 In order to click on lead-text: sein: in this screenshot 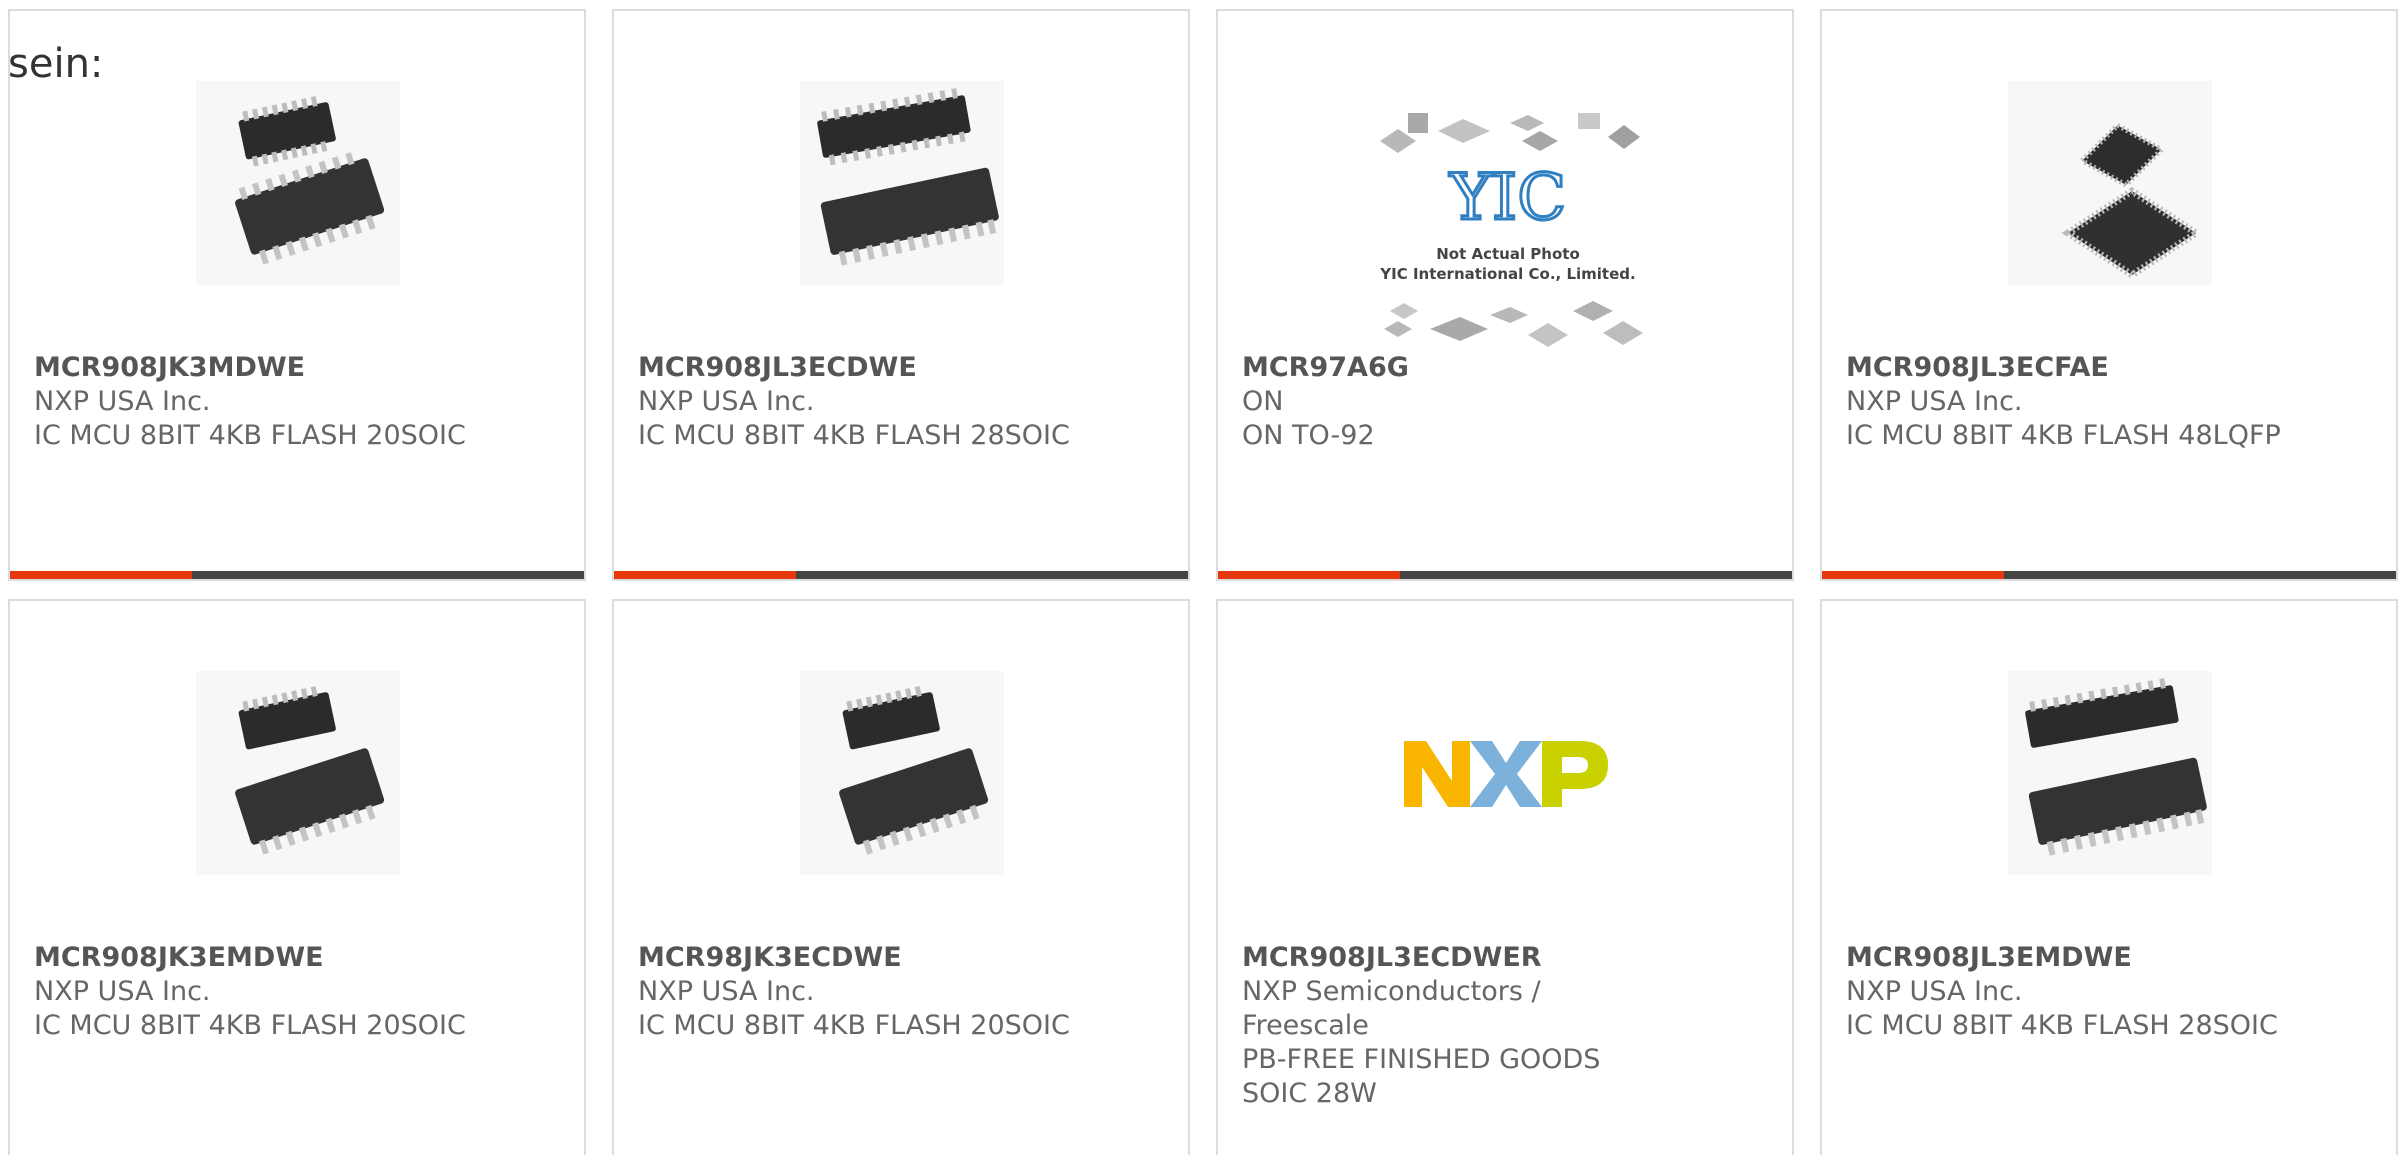, I will do `click(56, 64)`.